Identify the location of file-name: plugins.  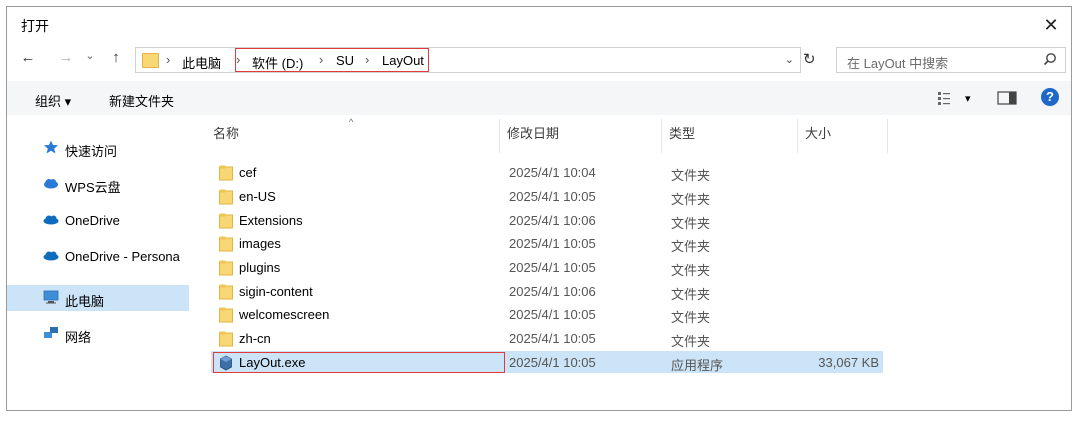
(260, 267).